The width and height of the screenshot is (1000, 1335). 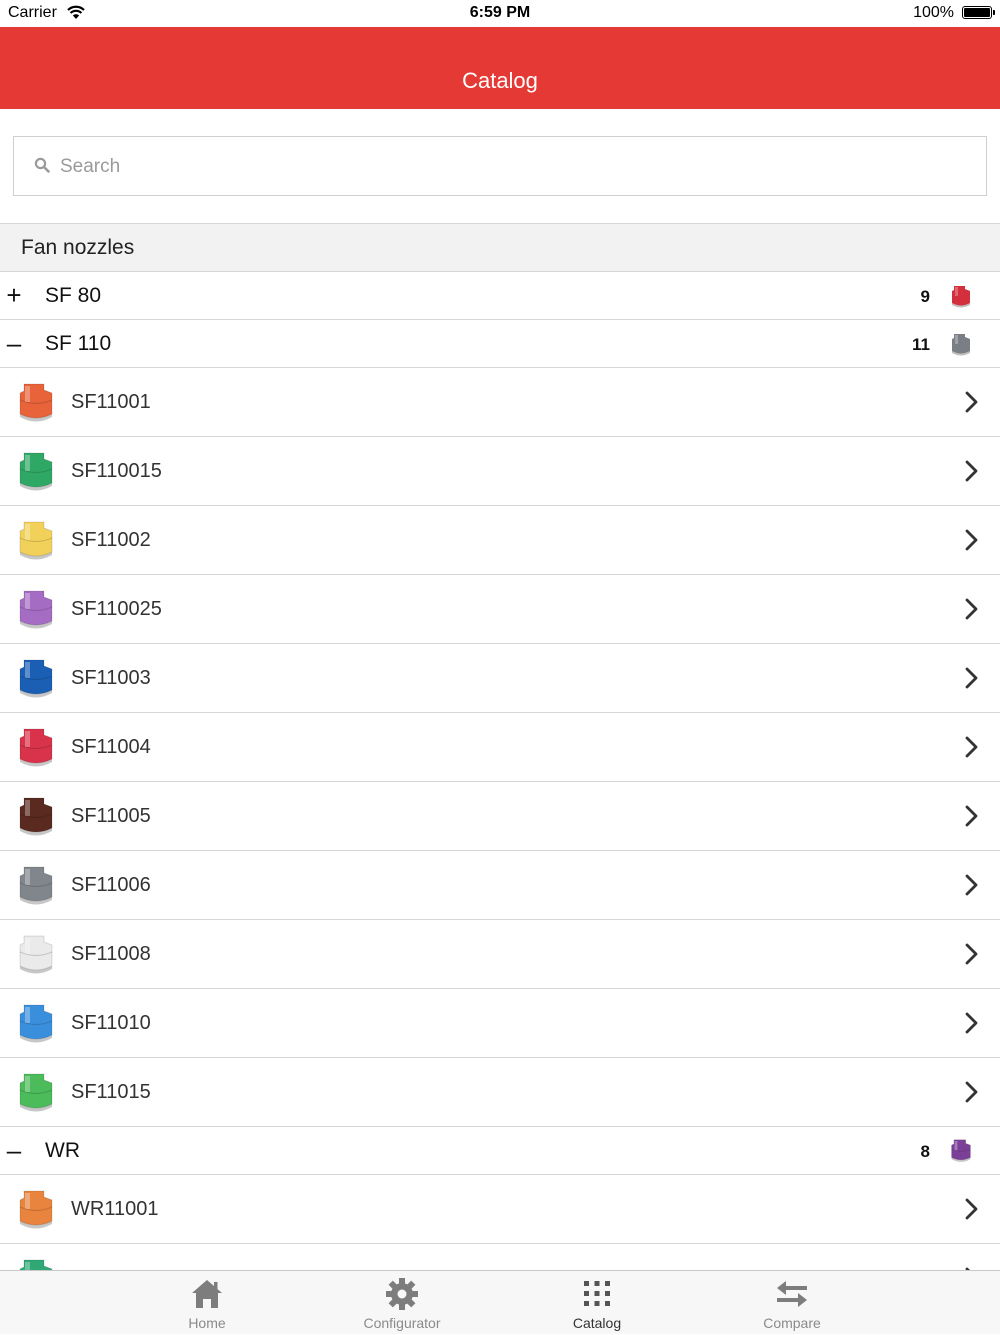 What do you see at coordinates (792, 1323) in the screenshot?
I see `tab-label: Compare` at bounding box center [792, 1323].